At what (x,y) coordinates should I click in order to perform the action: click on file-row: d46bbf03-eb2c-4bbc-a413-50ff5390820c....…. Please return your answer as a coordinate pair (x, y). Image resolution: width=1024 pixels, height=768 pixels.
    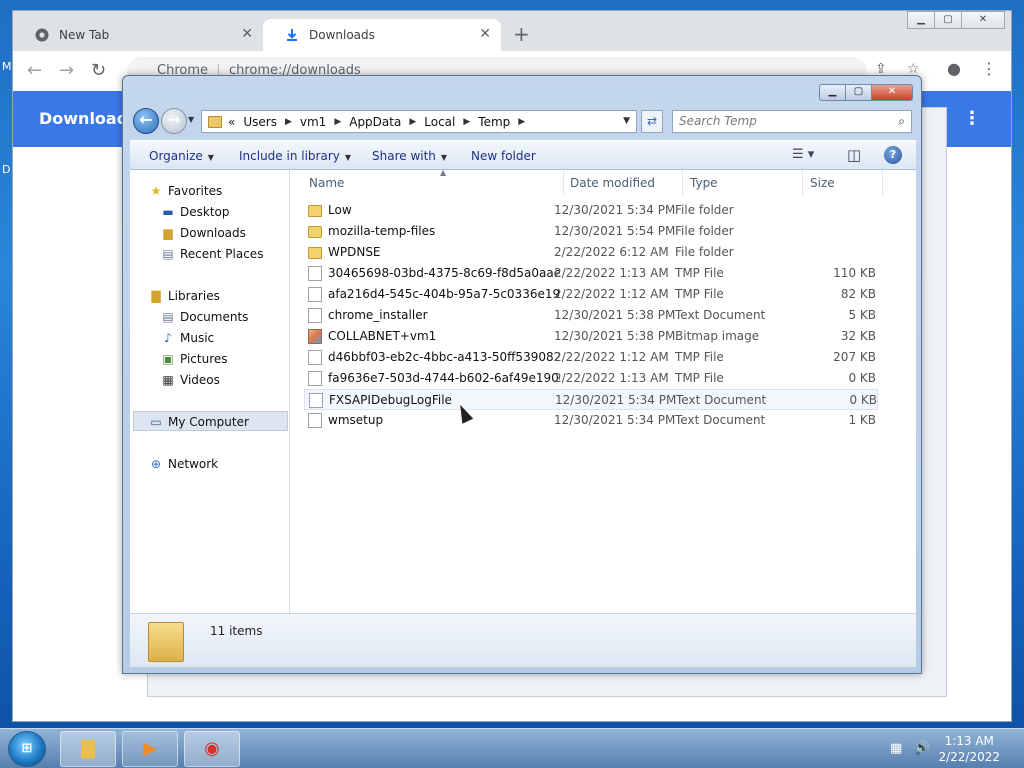
    Looking at the image, I should click on (591, 357).